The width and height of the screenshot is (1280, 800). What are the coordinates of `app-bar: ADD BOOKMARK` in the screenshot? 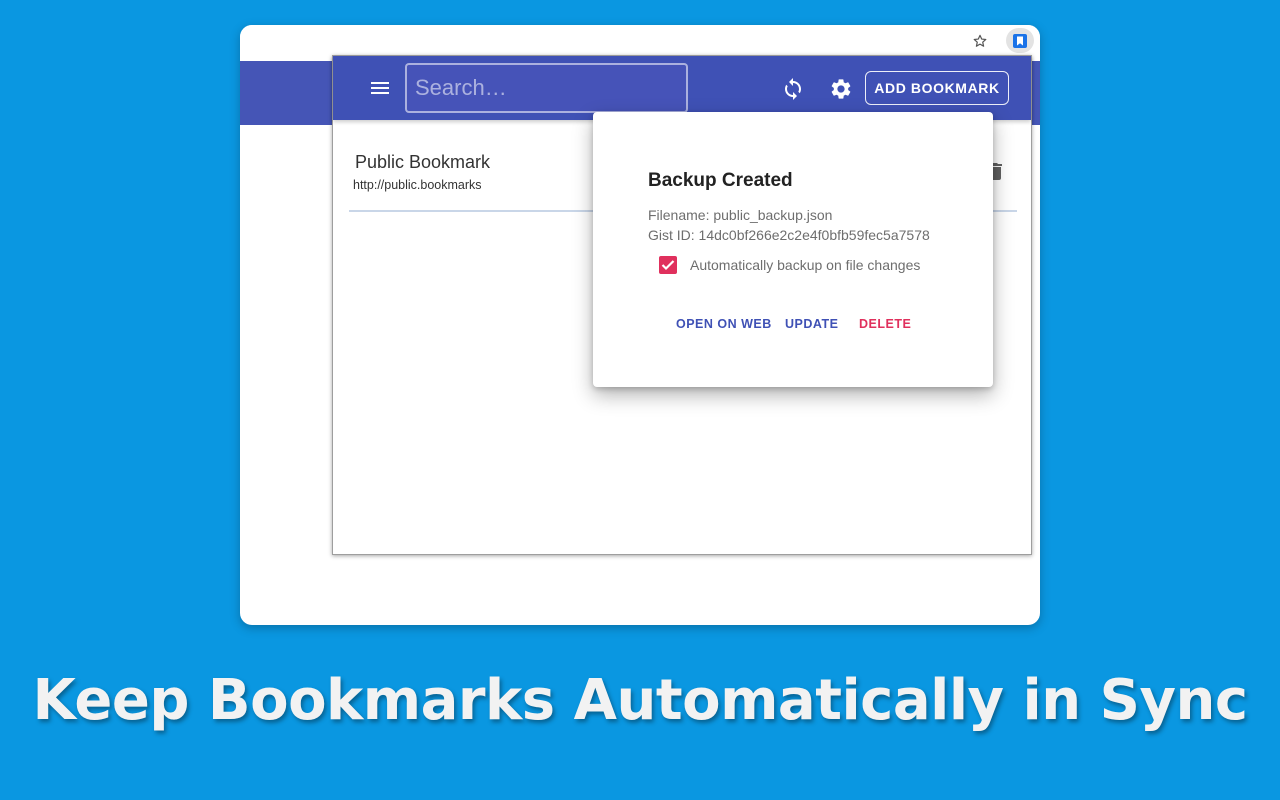 It's located at (682, 88).